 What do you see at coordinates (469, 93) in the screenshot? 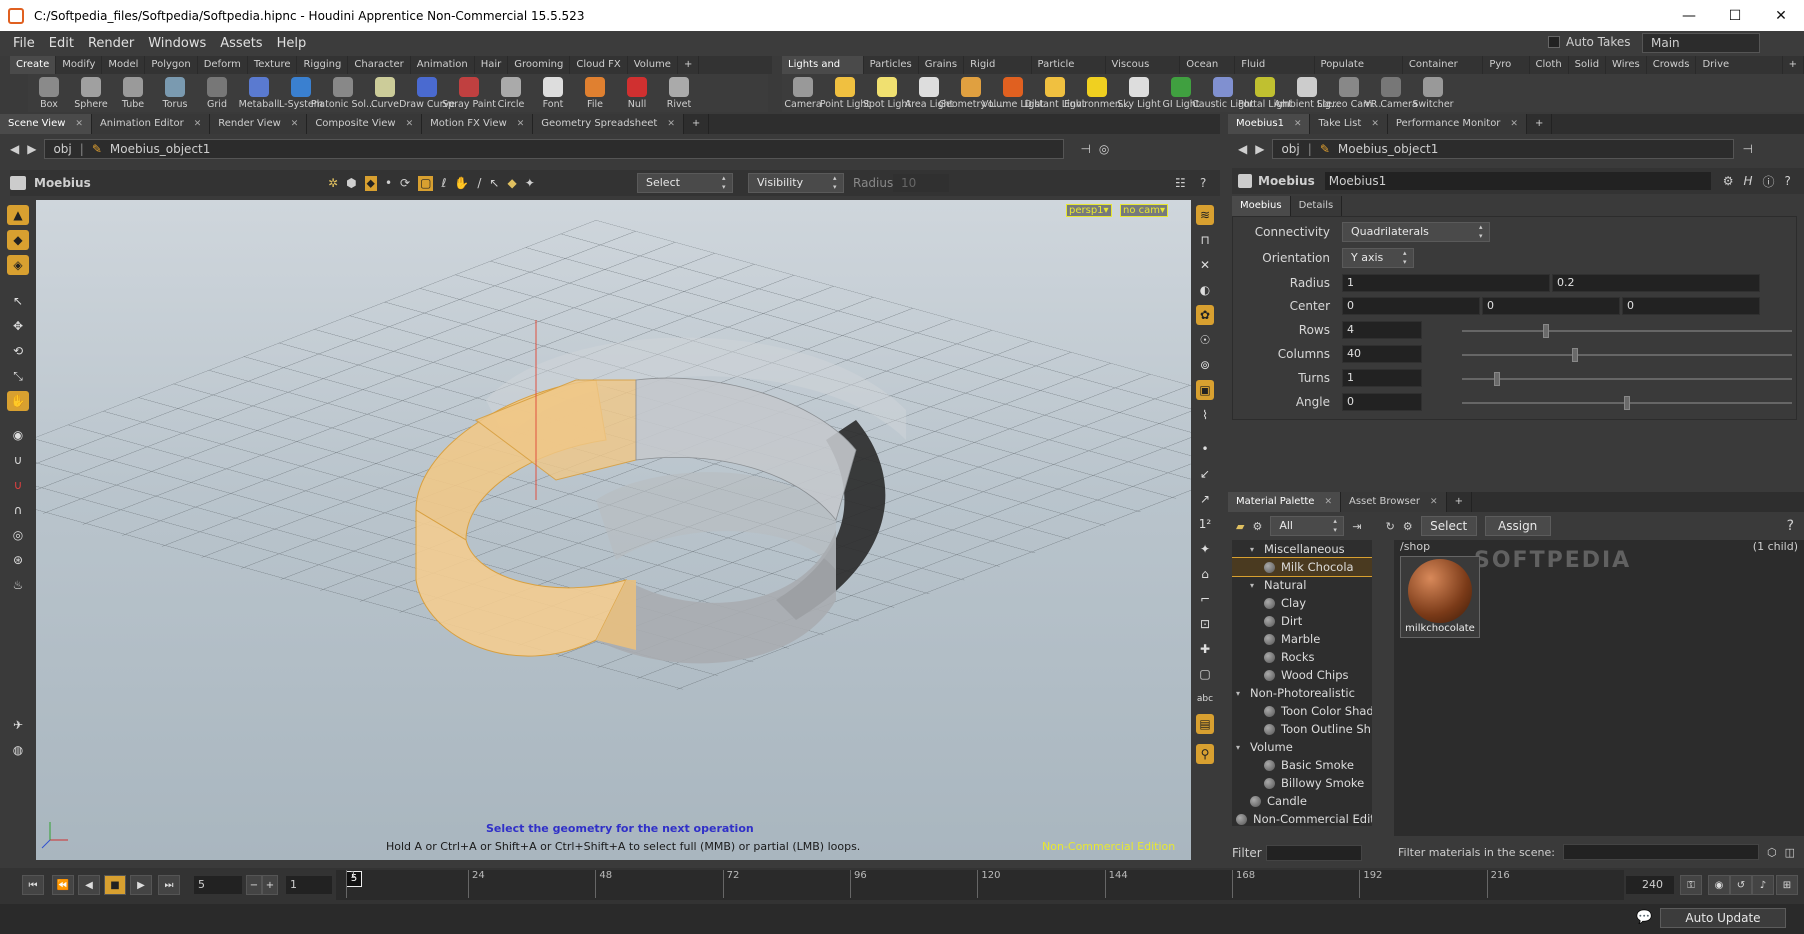
I see `shelf-tool-spray-paint: Spray Paint` at bounding box center [469, 93].